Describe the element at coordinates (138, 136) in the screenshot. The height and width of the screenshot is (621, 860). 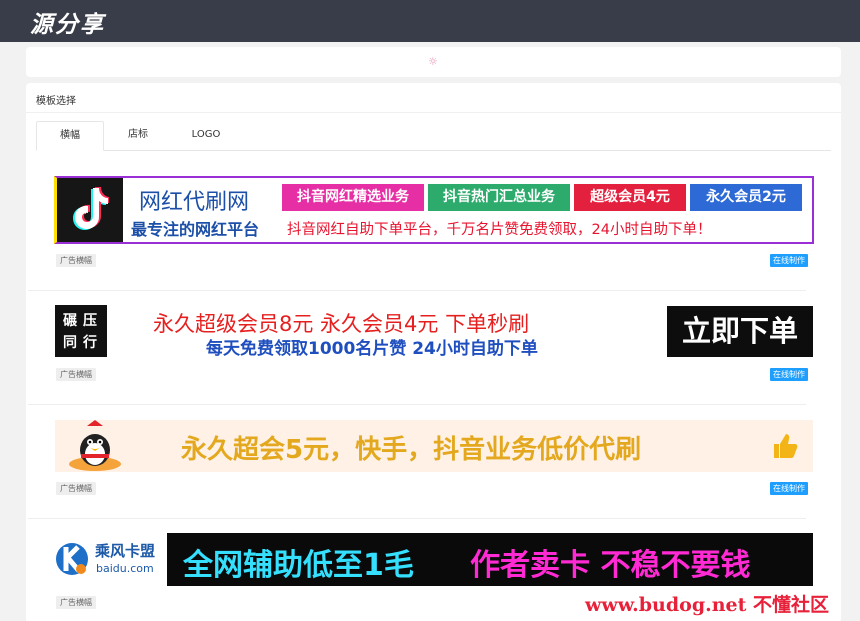
I see `tab-shop-sign: 店标` at that location.